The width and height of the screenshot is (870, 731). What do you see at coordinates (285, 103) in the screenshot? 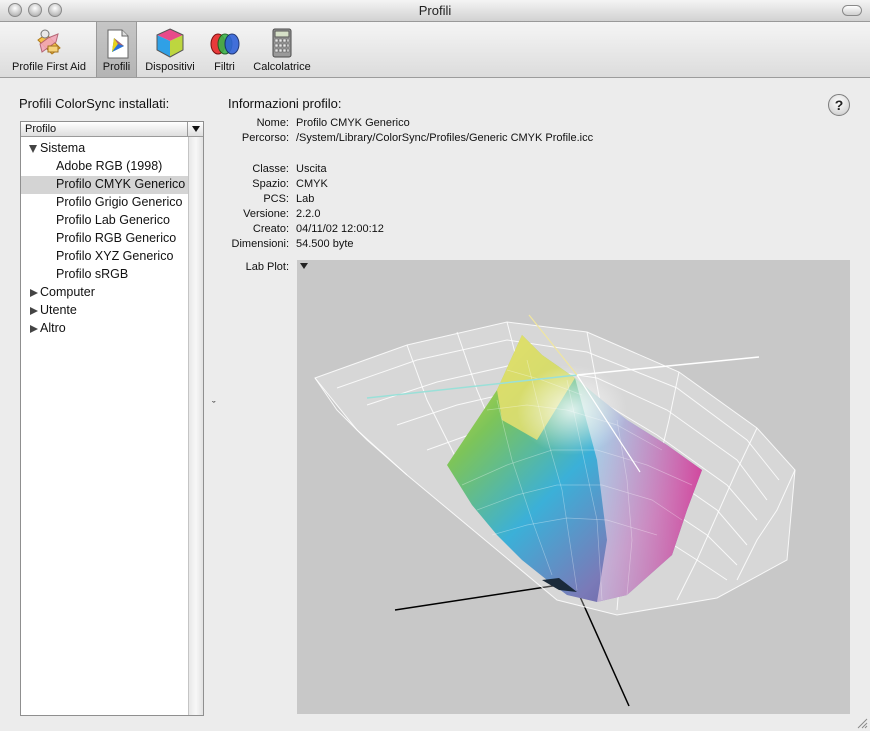
I see `profile-info-heading: Informazioni profilo:` at bounding box center [285, 103].